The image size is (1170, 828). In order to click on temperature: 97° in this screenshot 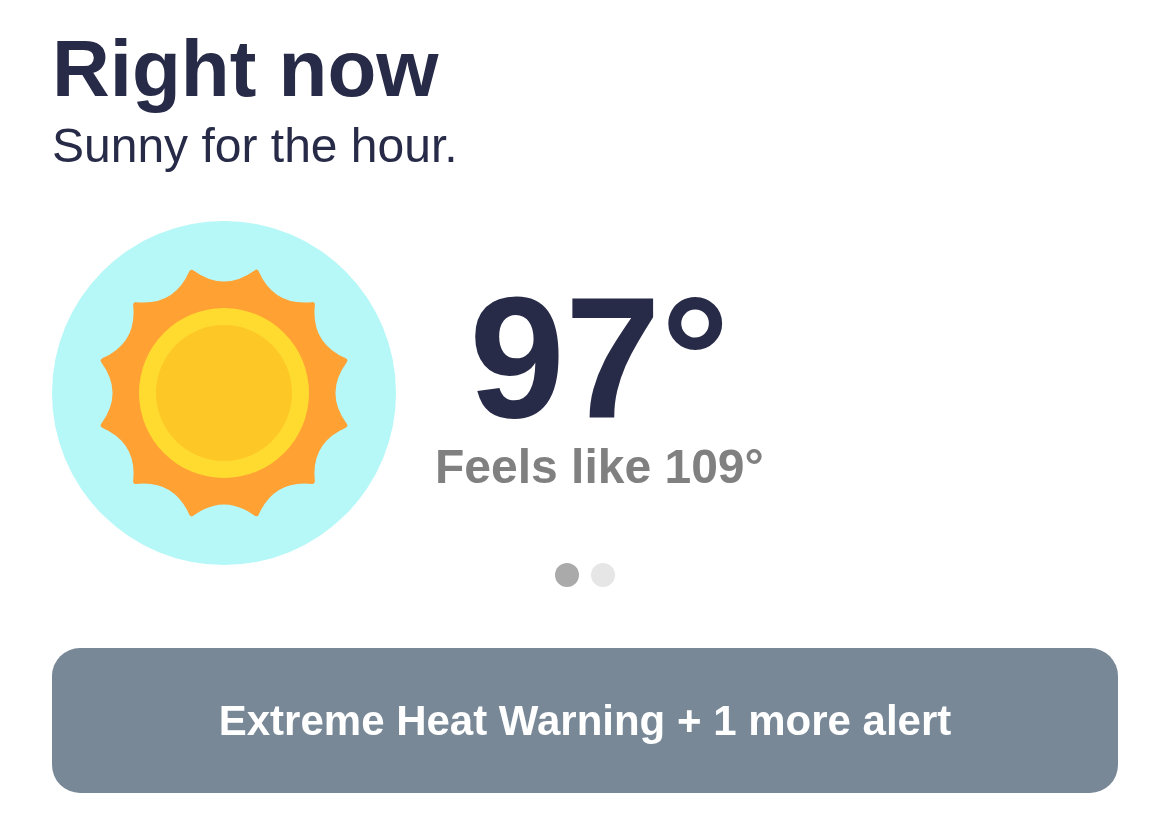, I will do `click(599, 357)`.